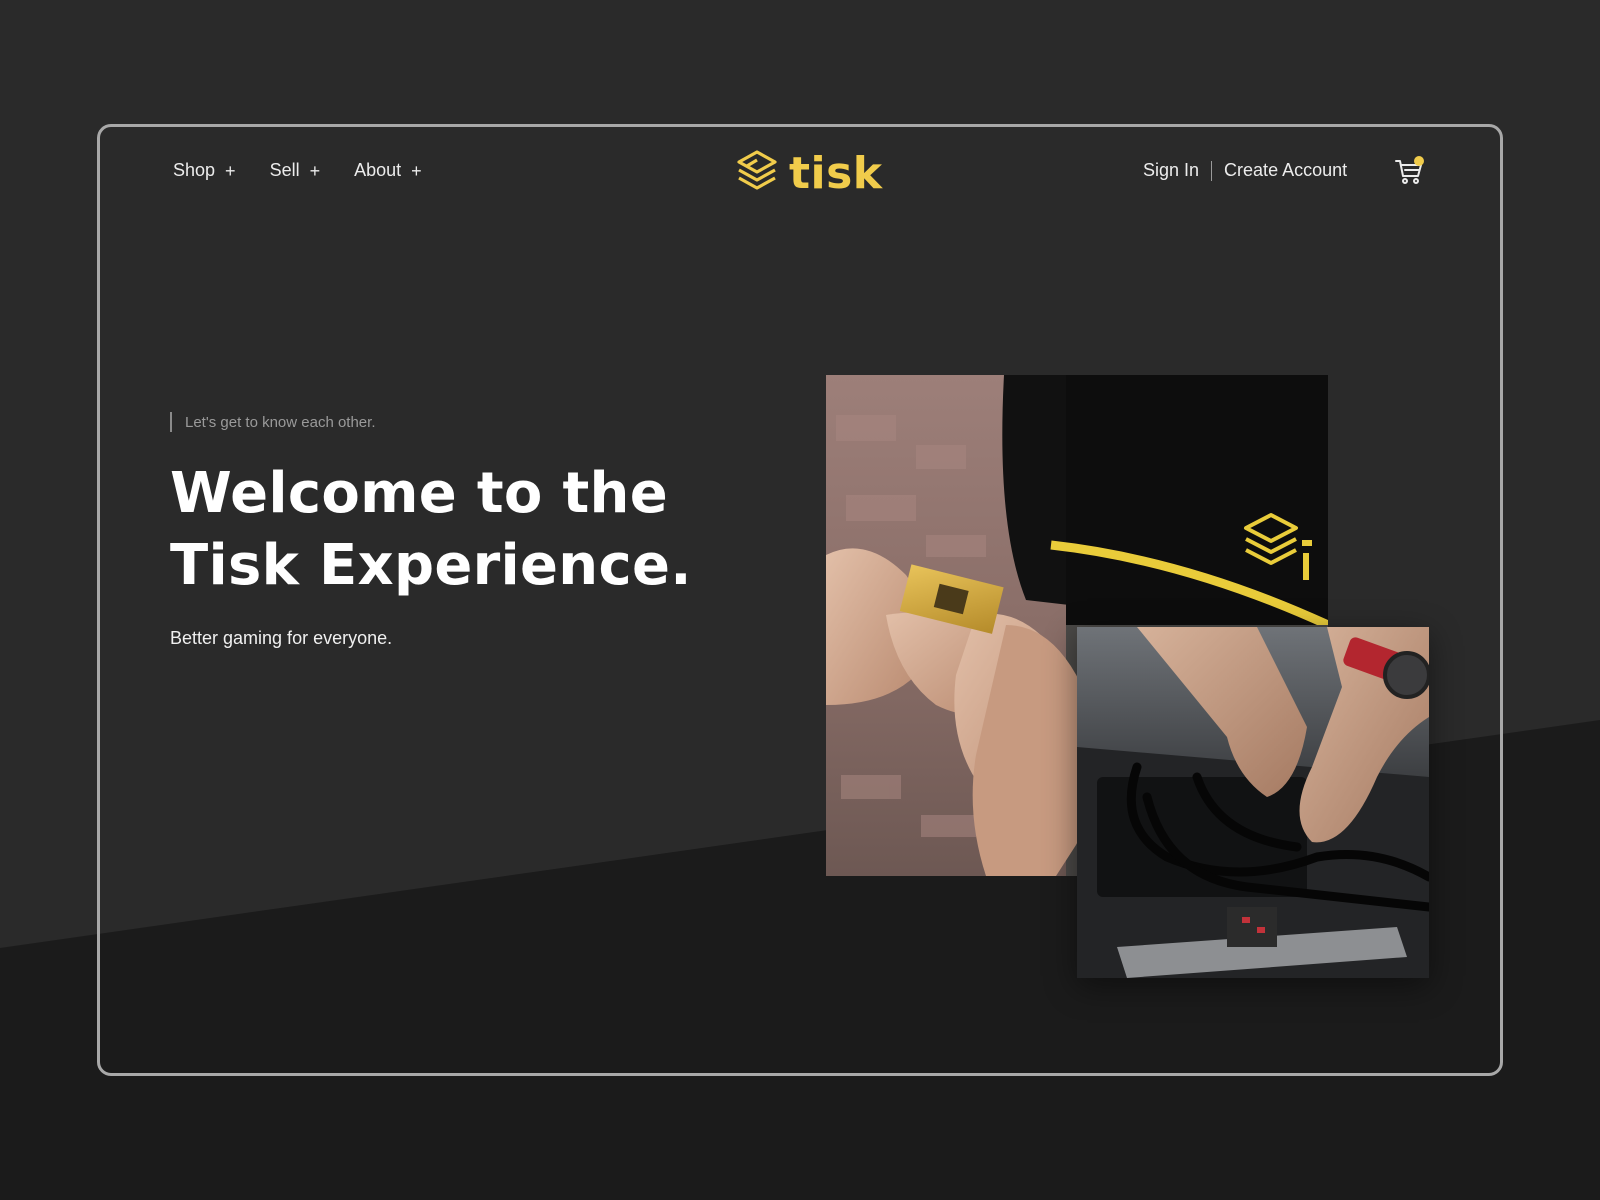  What do you see at coordinates (194, 170) in the screenshot?
I see `nav-item-label: Shop` at bounding box center [194, 170].